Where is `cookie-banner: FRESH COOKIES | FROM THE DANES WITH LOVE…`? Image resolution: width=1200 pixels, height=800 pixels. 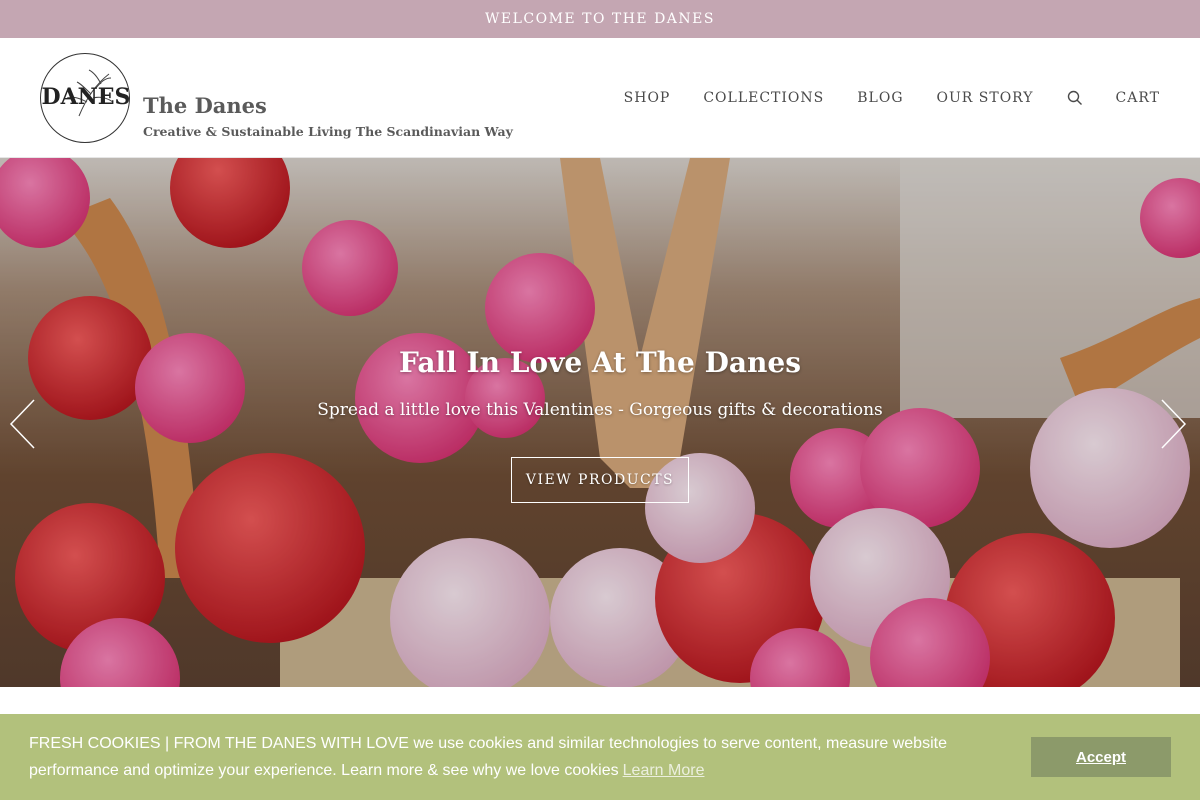 cookie-banner: FRESH COOKIES | FROM THE DANES WITH LOVE… is located at coordinates (600, 757).